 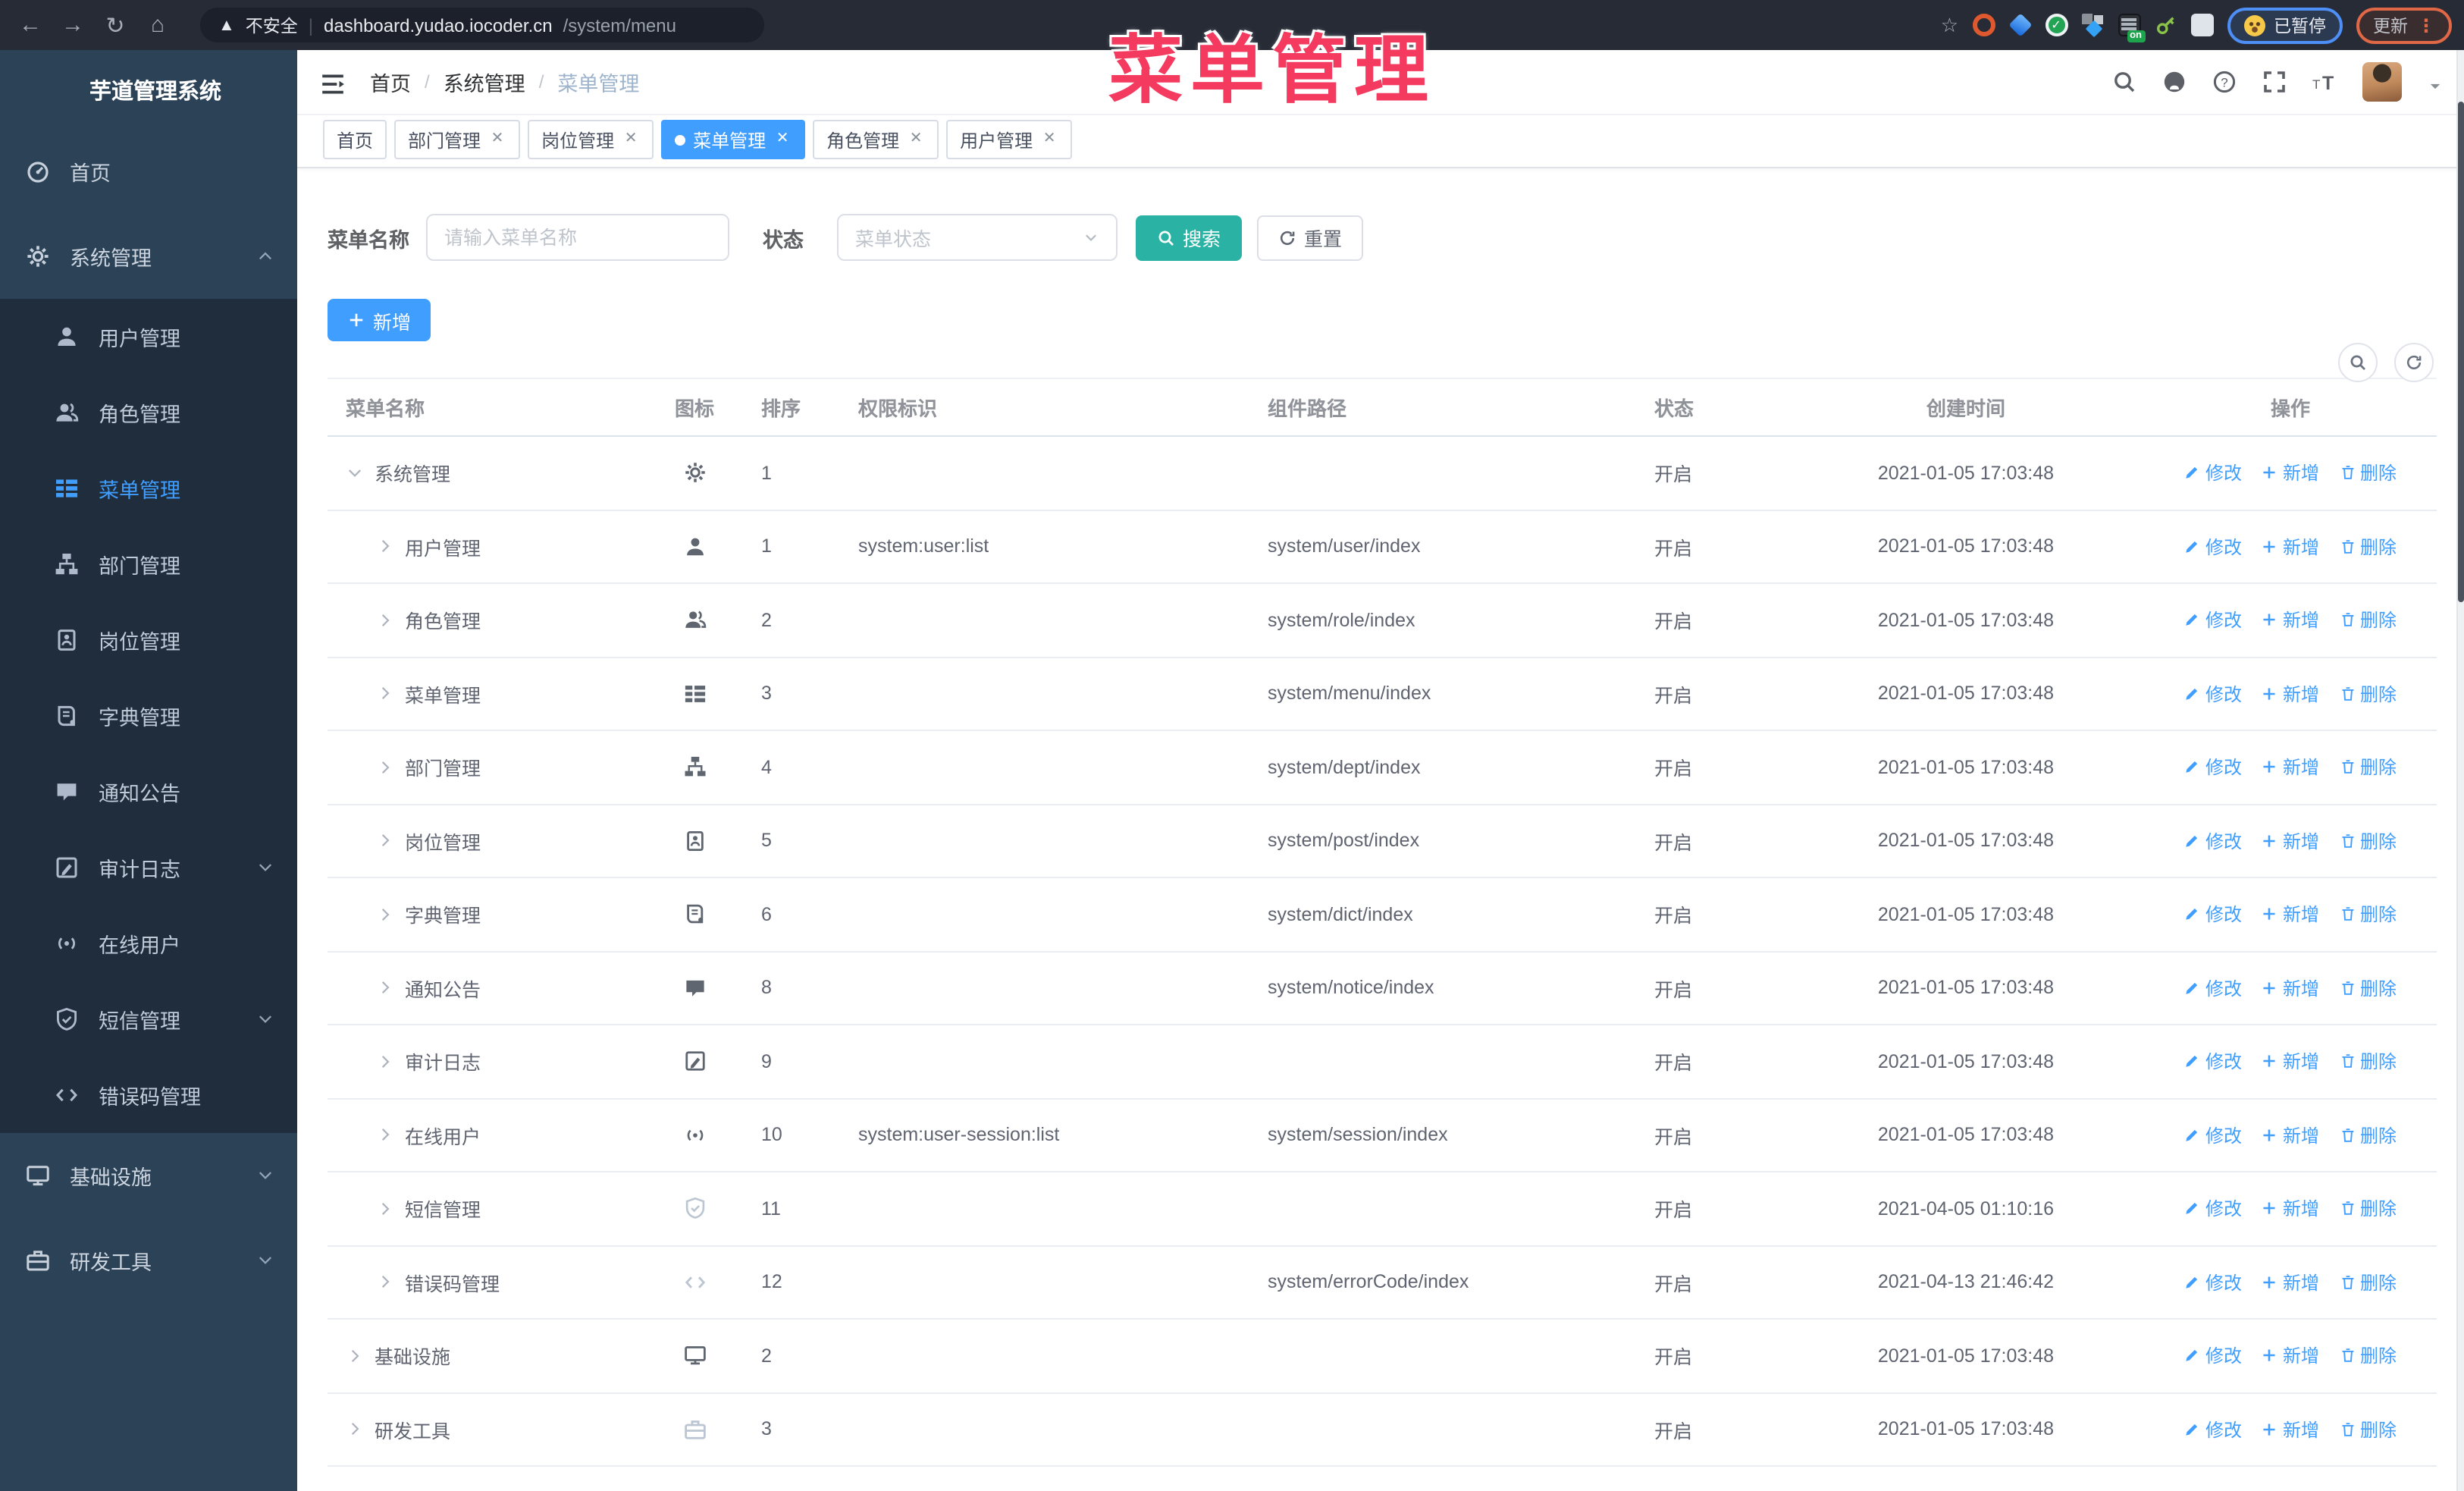 What do you see at coordinates (484, 82) in the screenshot?
I see `breadcrumb-system: 系统管理` at bounding box center [484, 82].